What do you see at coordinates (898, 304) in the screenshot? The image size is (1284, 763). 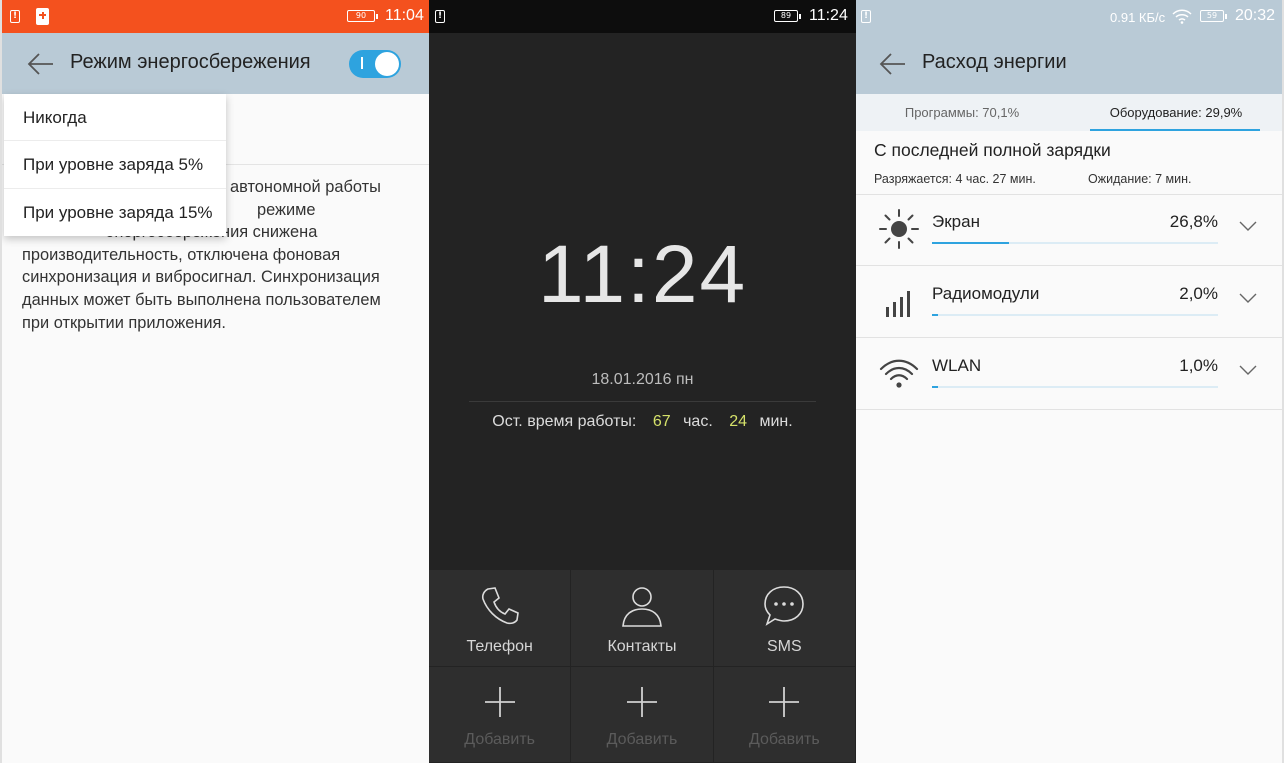 I see `signal-bars-icon` at bounding box center [898, 304].